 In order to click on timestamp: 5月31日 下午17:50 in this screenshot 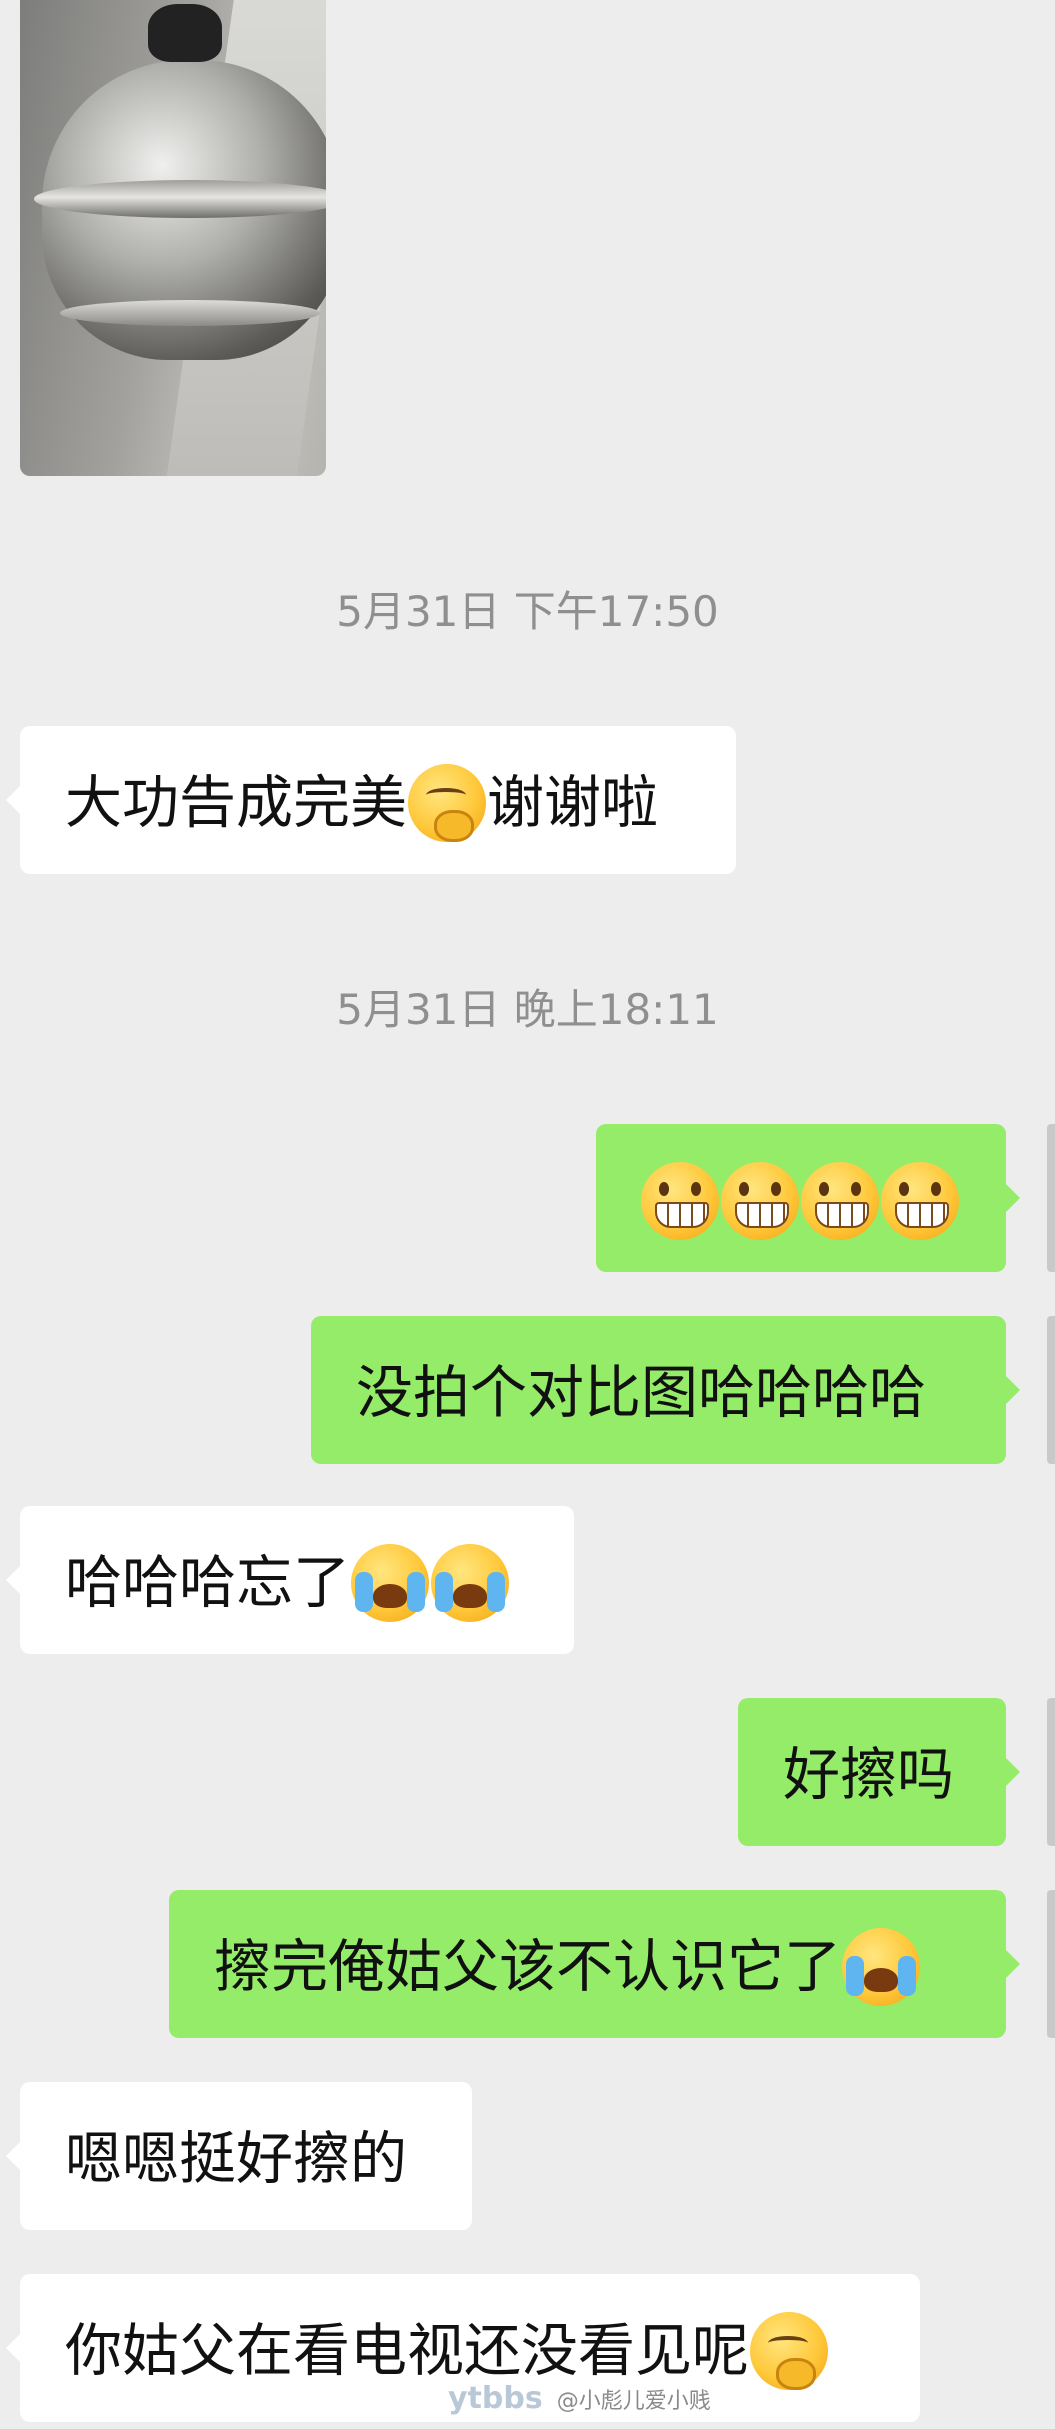, I will do `click(527, 611)`.